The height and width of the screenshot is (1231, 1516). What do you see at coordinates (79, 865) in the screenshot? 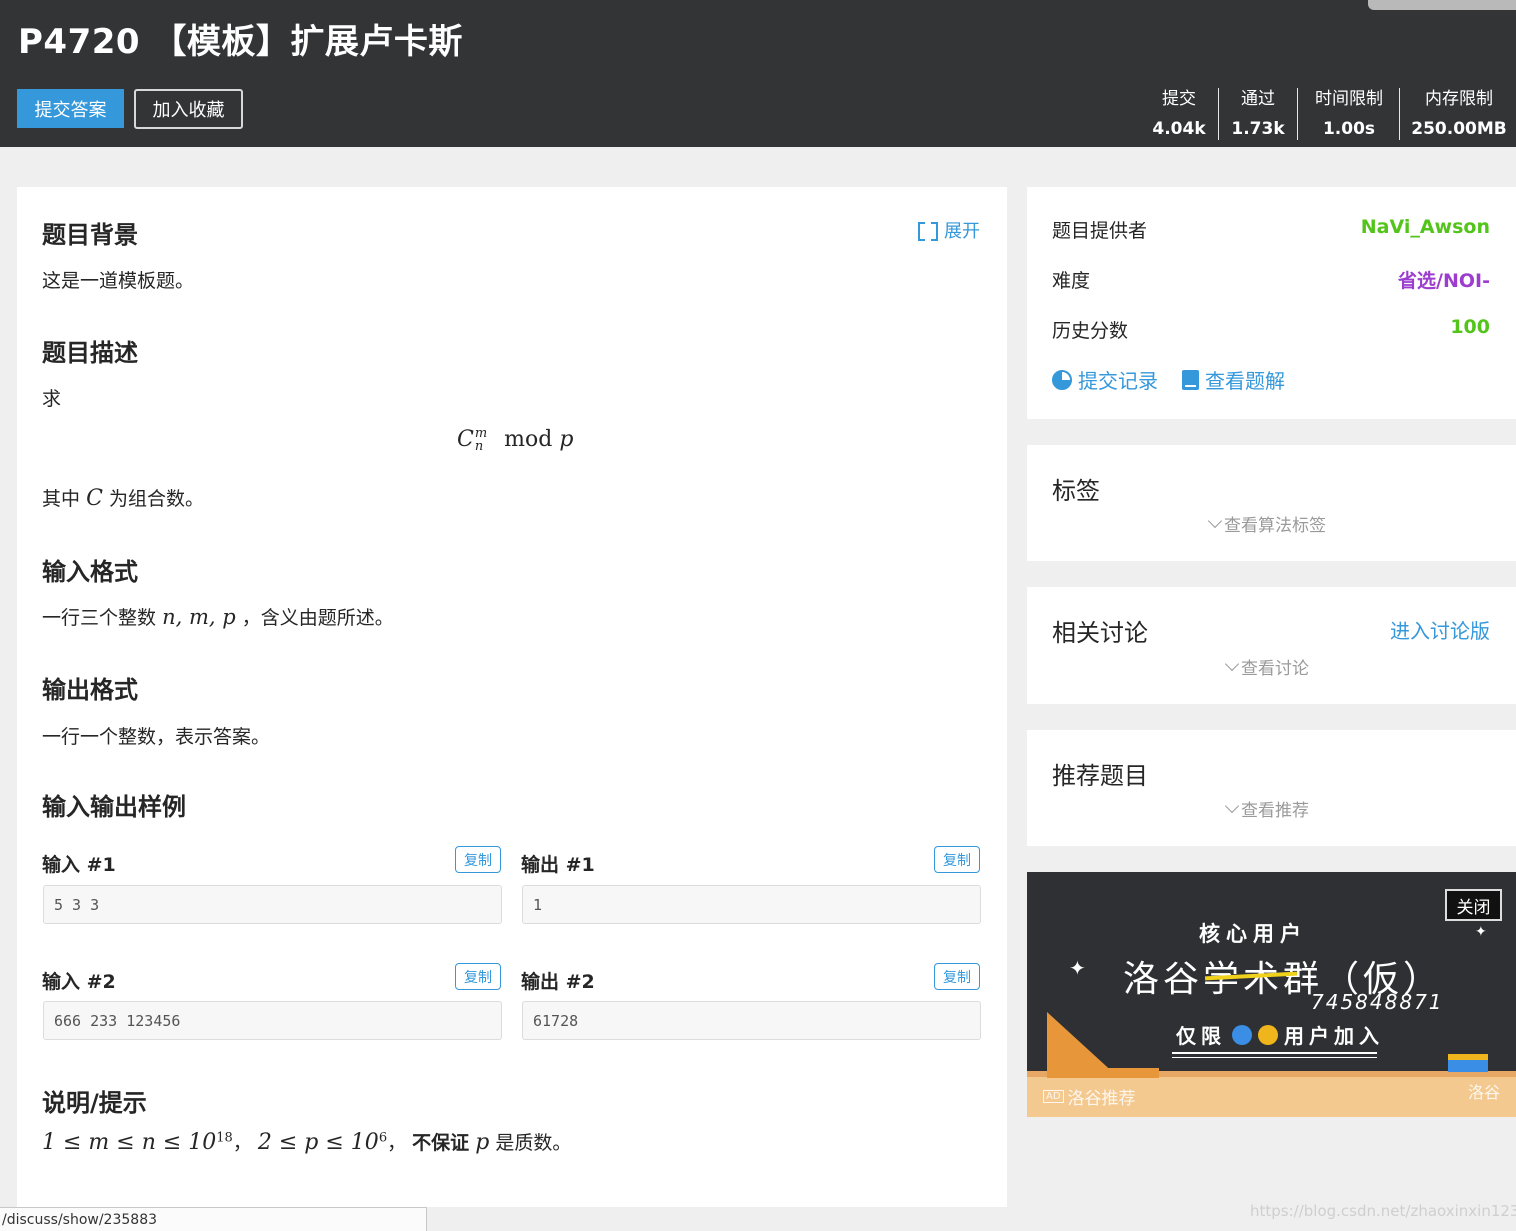
I see `sample-input-label: 输入 #1` at bounding box center [79, 865].